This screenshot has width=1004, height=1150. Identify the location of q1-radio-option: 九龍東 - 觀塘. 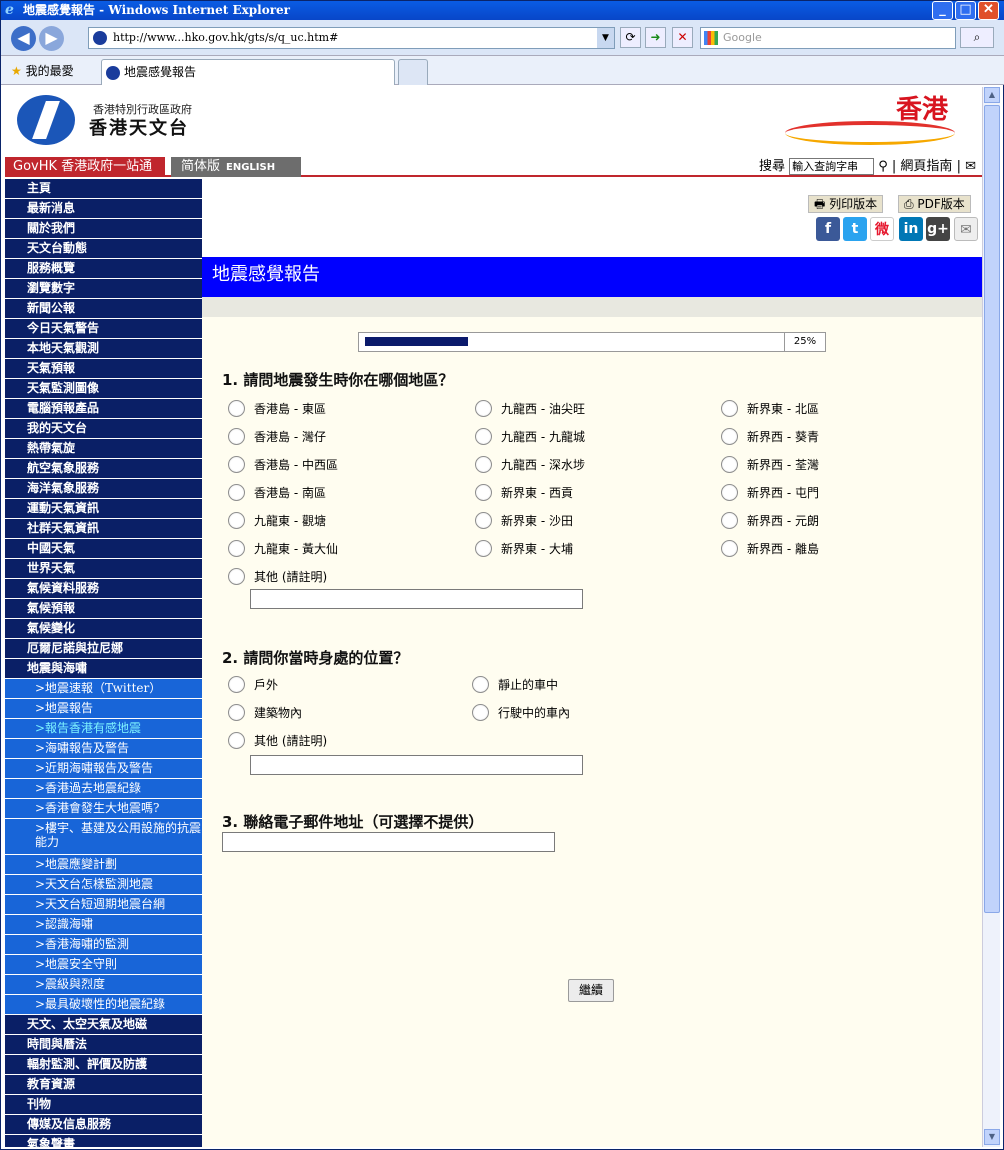
(277, 521).